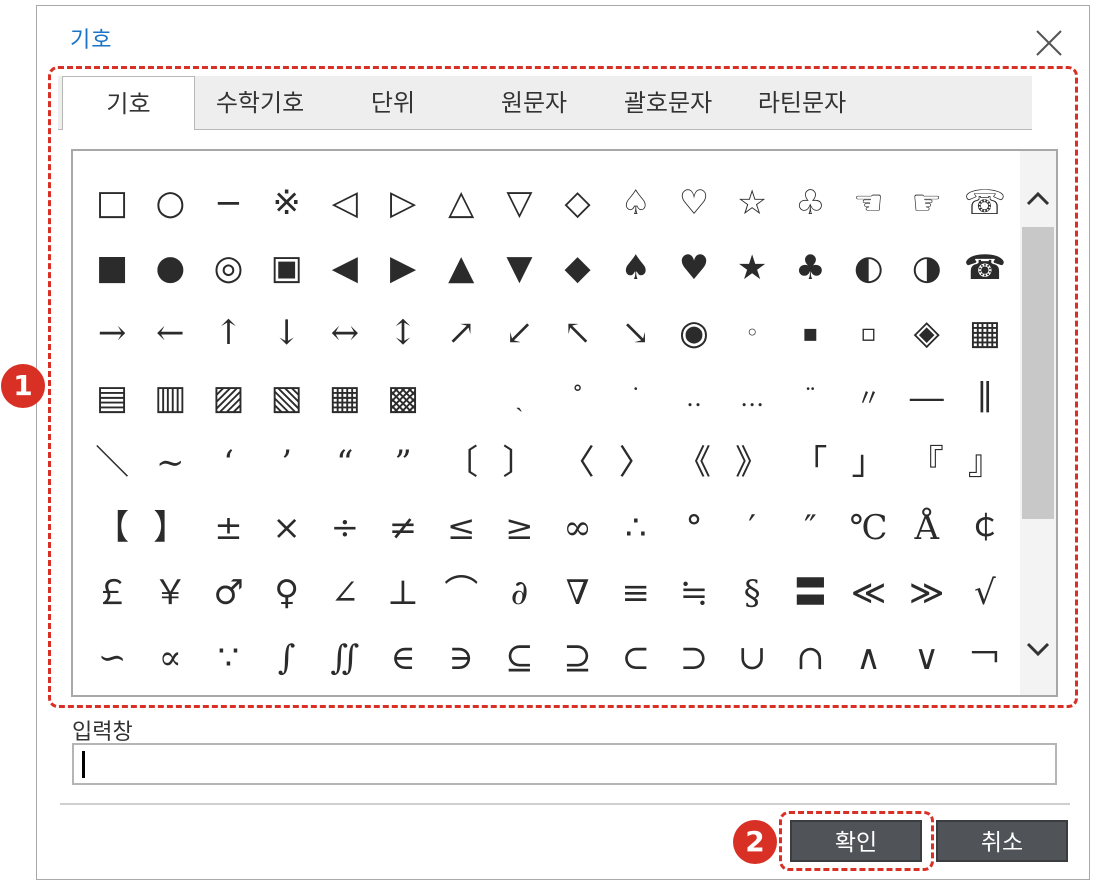 The image size is (1096, 887). I want to click on symbol-cell: ↗, so click(461, 332).